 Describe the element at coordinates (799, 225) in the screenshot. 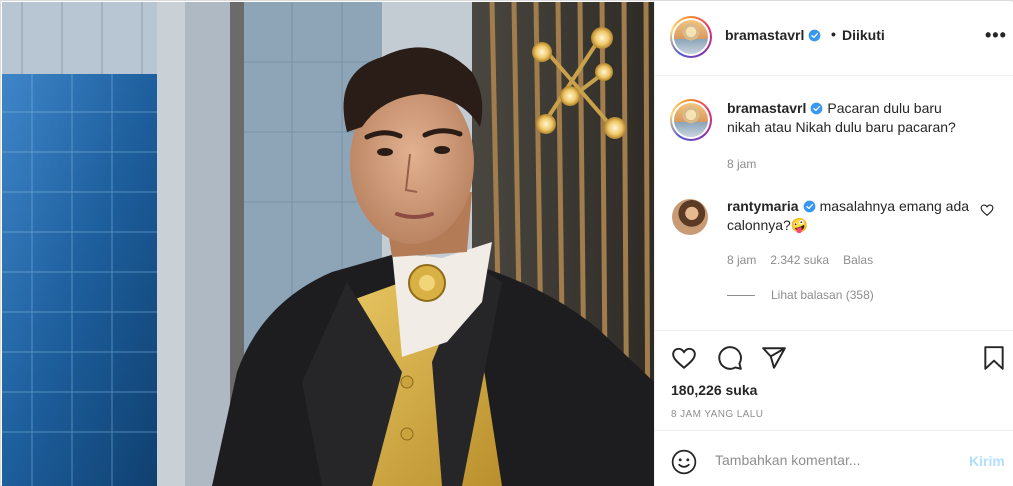

I see `comment-emoji: 🤪` at that location.